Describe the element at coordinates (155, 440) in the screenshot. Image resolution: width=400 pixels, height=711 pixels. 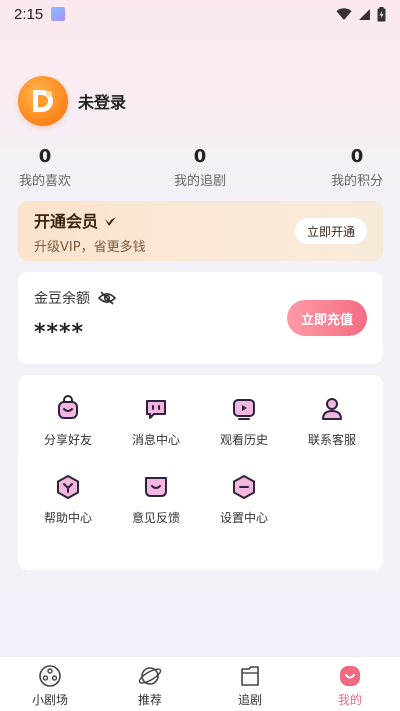
I see `menu-item-label: 消息中心` at that location.